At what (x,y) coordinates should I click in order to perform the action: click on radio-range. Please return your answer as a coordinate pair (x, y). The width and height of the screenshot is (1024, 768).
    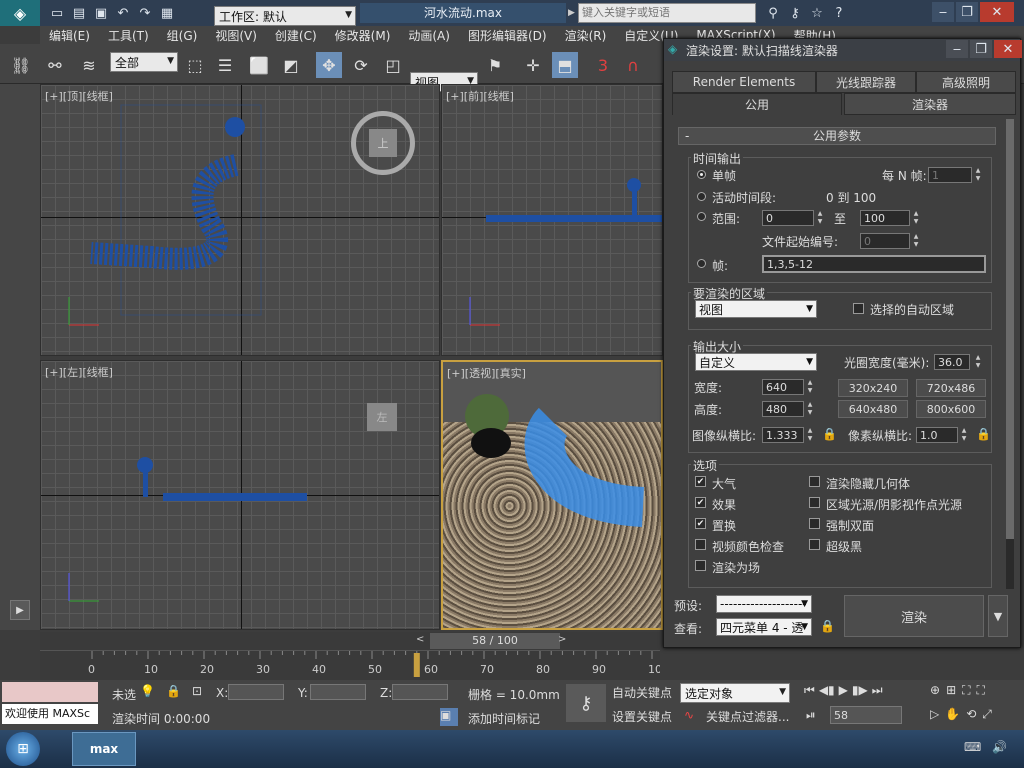
    Looking at the image, I should click on (701, 216).